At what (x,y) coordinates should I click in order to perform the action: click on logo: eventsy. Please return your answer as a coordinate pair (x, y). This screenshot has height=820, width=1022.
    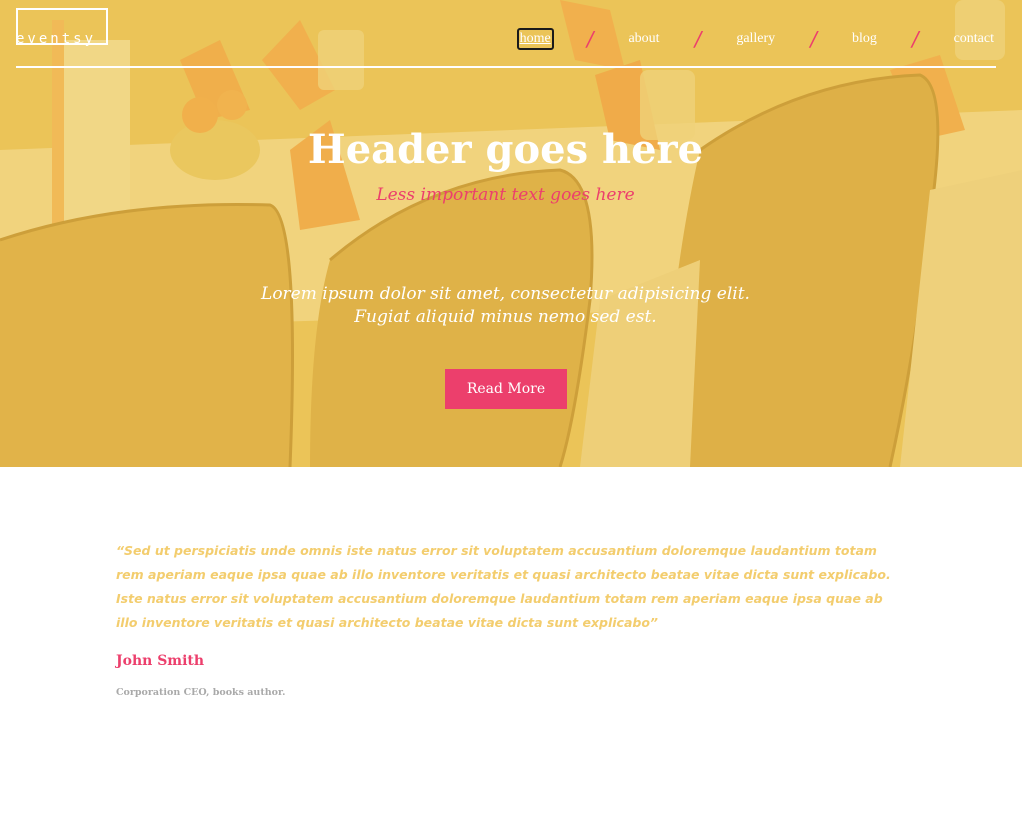
    Looking at the image, I should click on (56, 39).